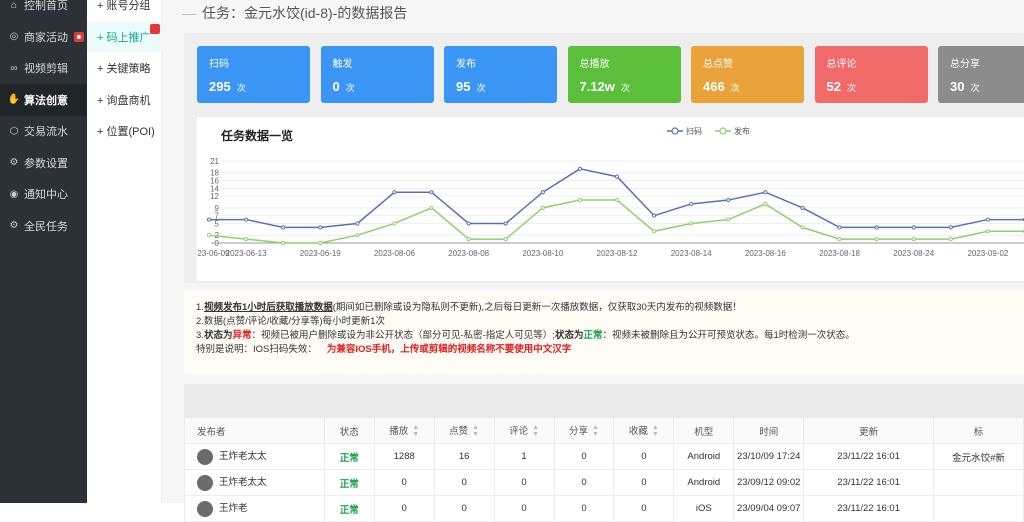  I want to click on legend-label: 发布, so click(742, 131).